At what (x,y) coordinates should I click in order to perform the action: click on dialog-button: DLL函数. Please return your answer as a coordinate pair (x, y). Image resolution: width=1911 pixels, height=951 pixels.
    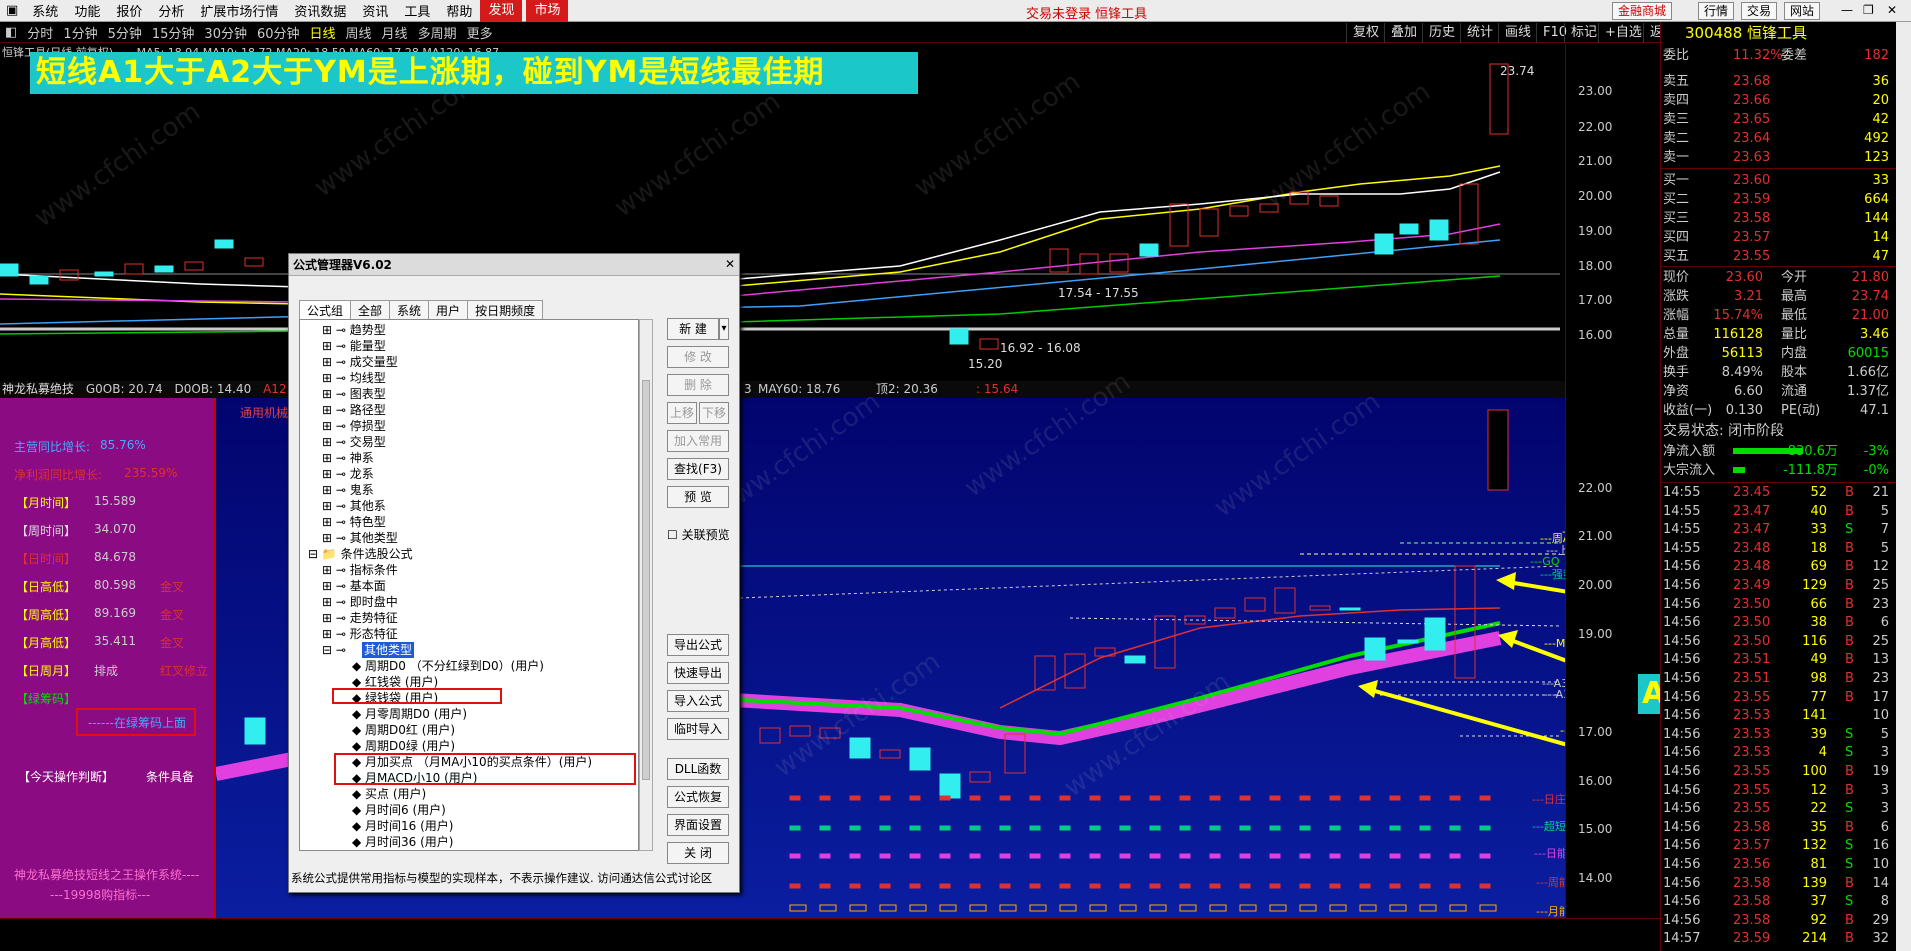
    Looking at the image, I should click on (698, 769).